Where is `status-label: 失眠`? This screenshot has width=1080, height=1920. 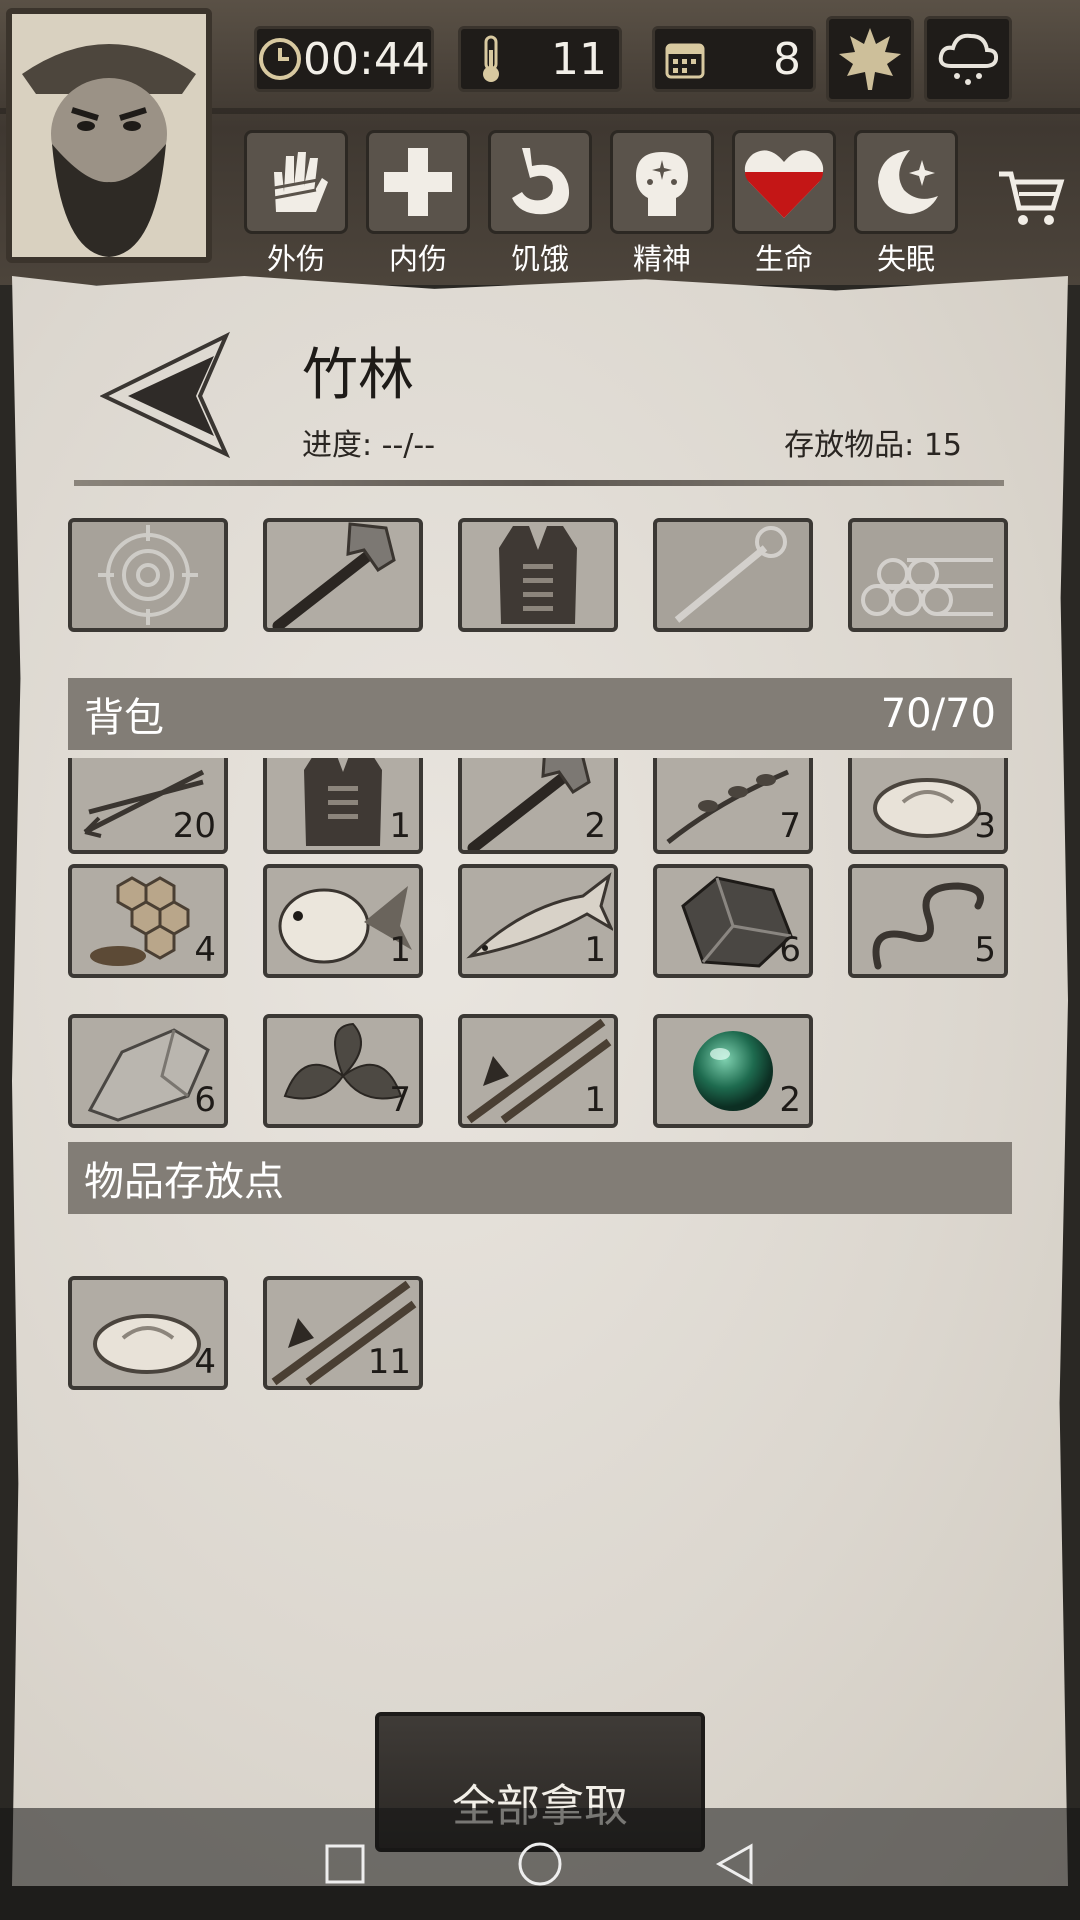
status-label: 失眠 is located at coordinates (905, 259).